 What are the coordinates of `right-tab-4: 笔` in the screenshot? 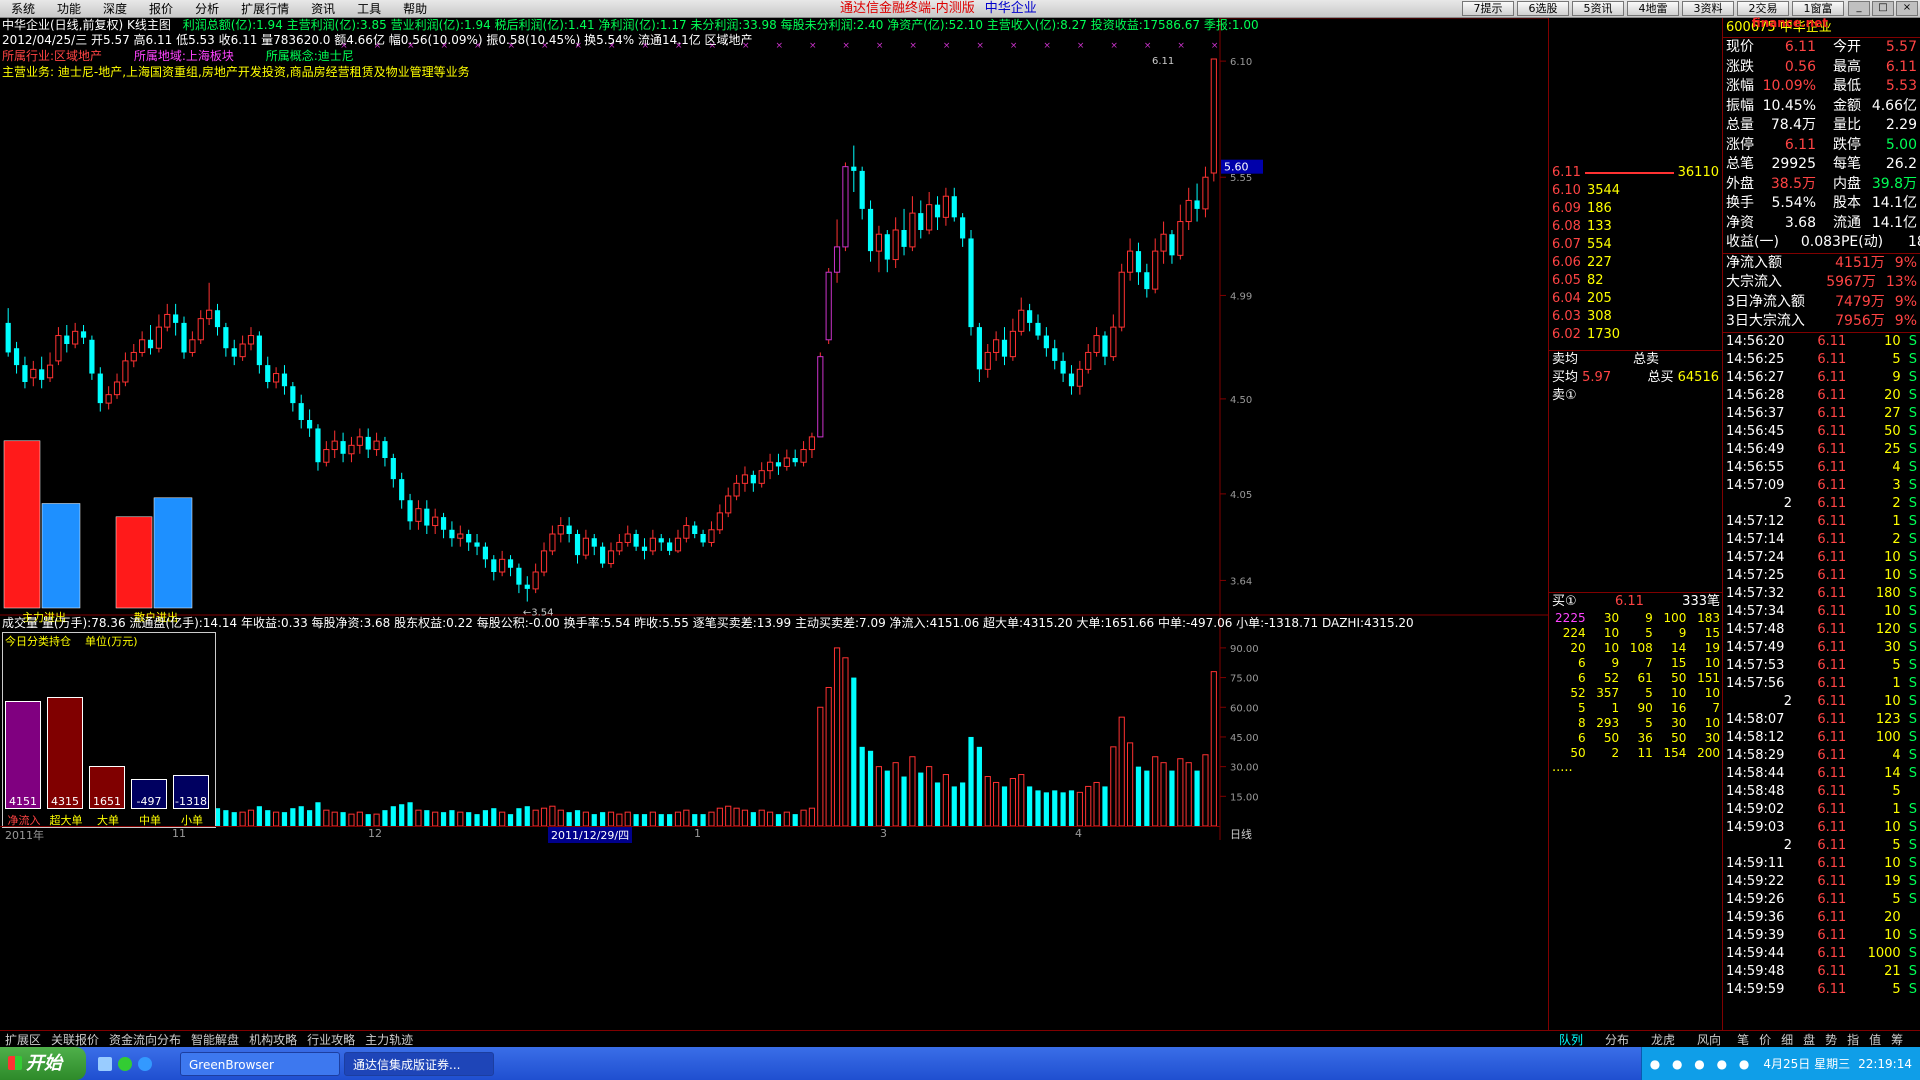 It's located at (1743, 1039).